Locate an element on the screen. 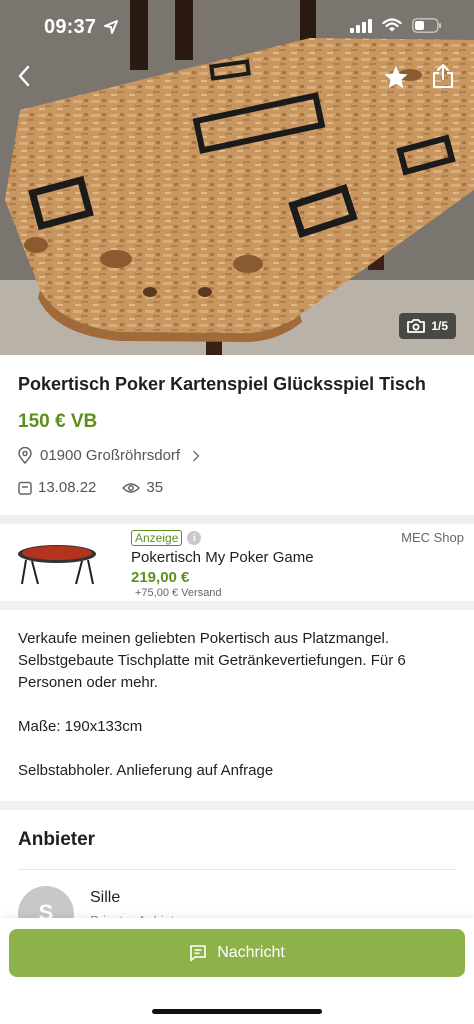 The width and height of the screenshot is (474, 1024). location-text: 01900 Großröhrsdorf is located at coordinates (110, 455).